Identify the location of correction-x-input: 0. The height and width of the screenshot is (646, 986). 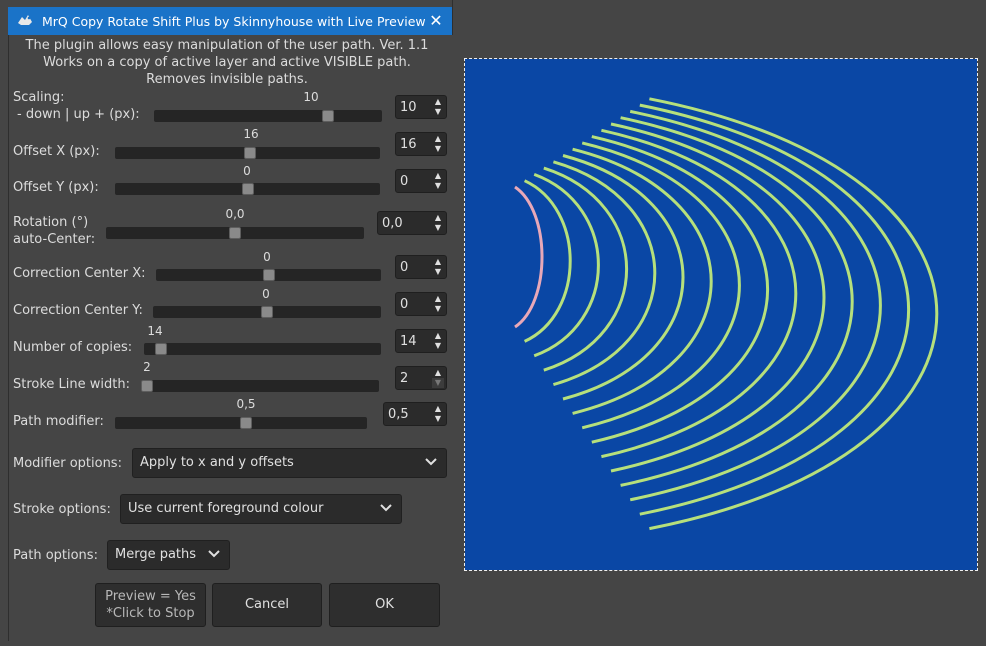
(404, 267).